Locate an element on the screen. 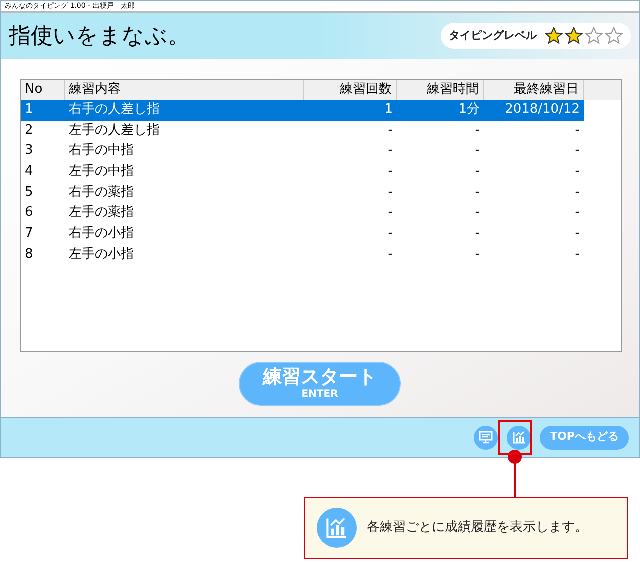 This screenshot has width=640, height=562. table-row: 4 左手の中指 - - - is located at coordinates (302, 172).